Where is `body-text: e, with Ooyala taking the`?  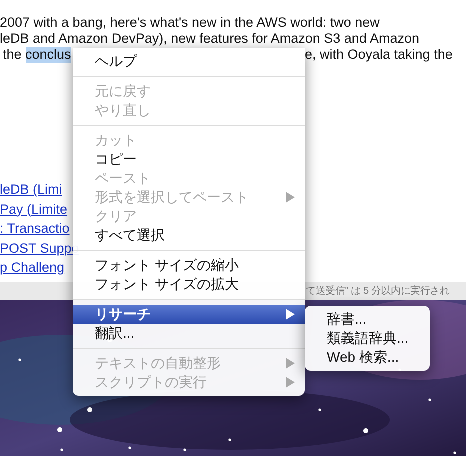
body-text: e, with Ooyala taking the is located at coordinates (379, 55).